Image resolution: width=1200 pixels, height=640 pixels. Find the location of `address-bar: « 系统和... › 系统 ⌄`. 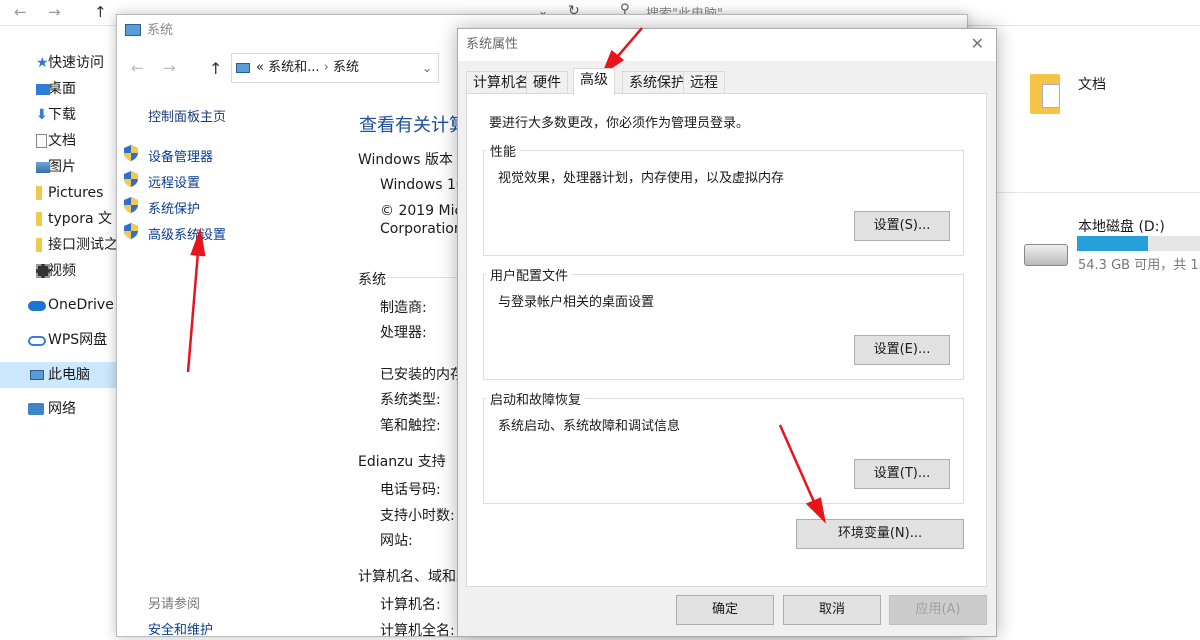

address-bar: « 系统和... › 系统 ⌄ is located at coordinates (335, 68).